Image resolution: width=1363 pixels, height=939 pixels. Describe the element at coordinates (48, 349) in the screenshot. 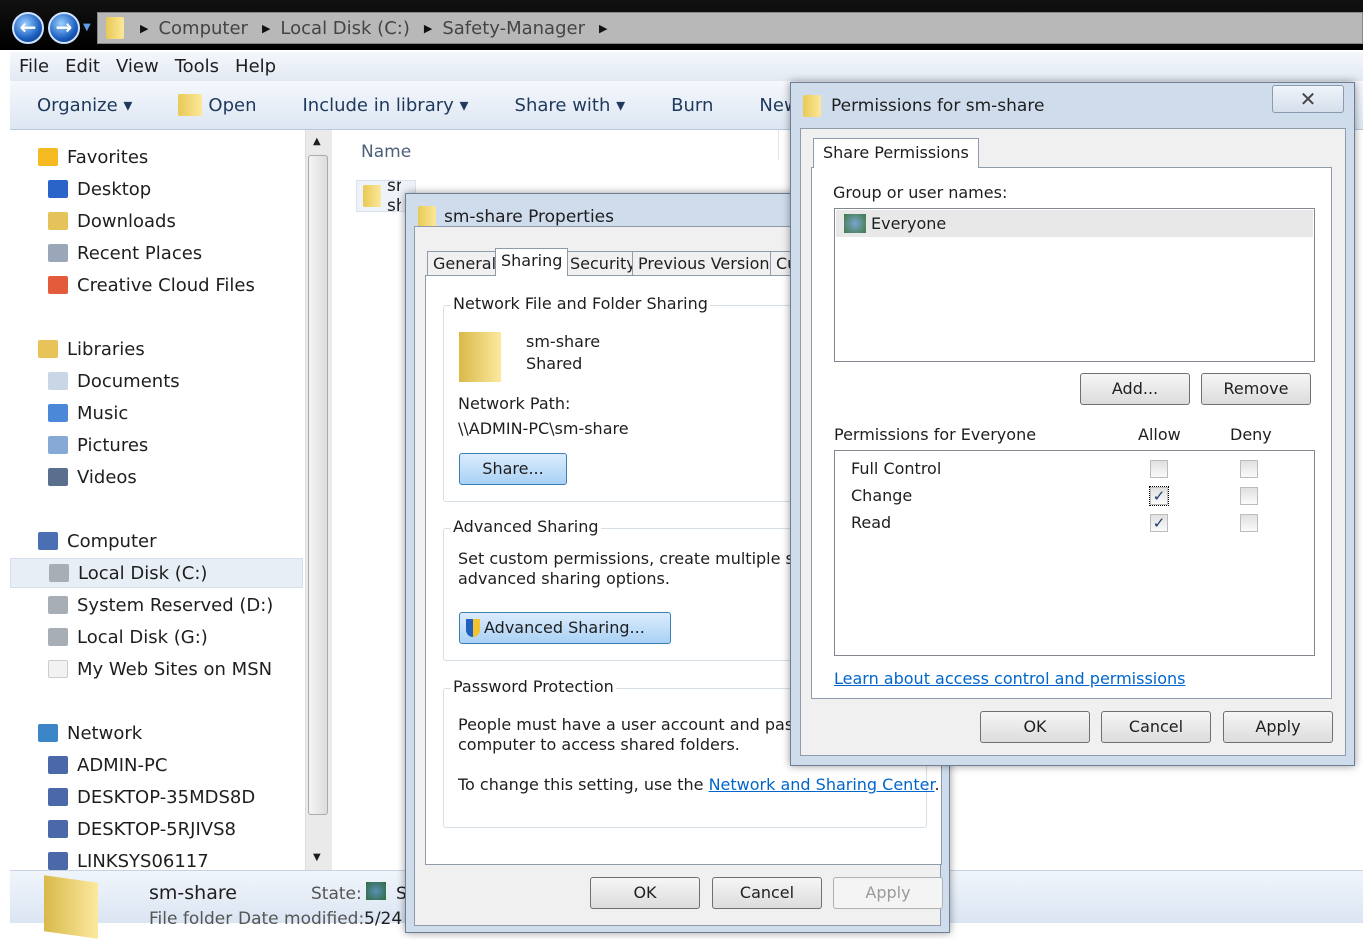

I see `libraries-icon` at that location.